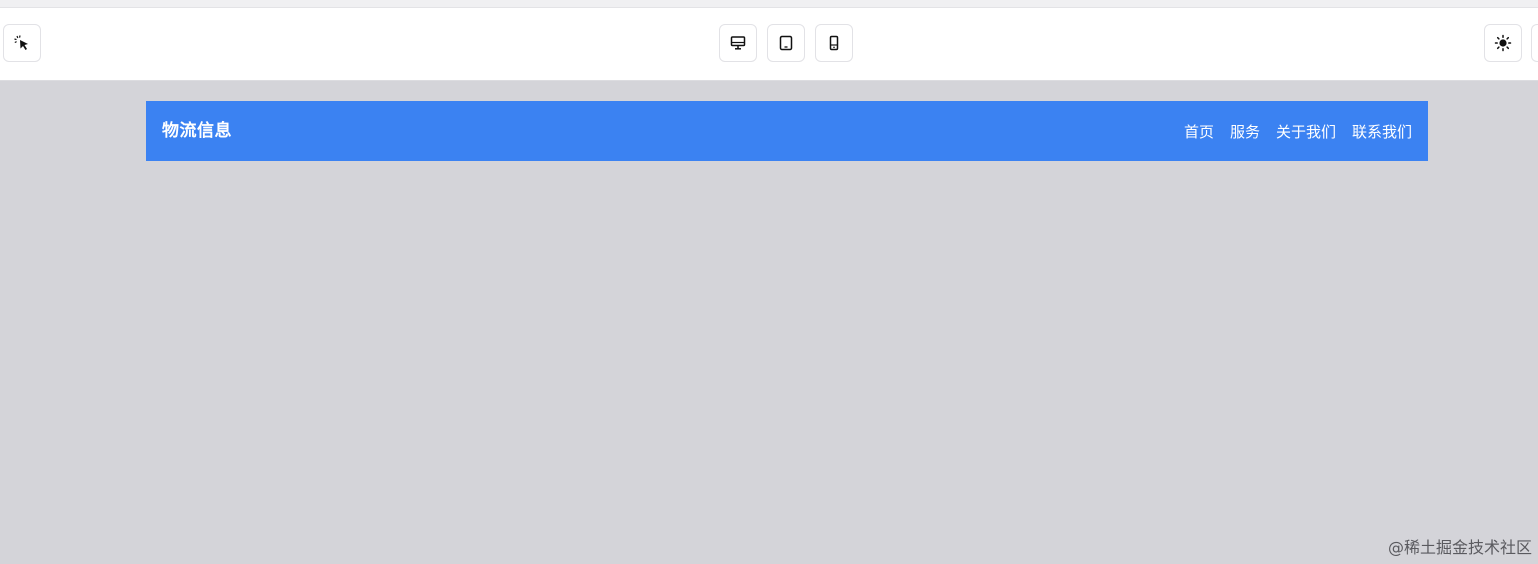  I want to click on site-brand: 物流信息, so click(197, 131).